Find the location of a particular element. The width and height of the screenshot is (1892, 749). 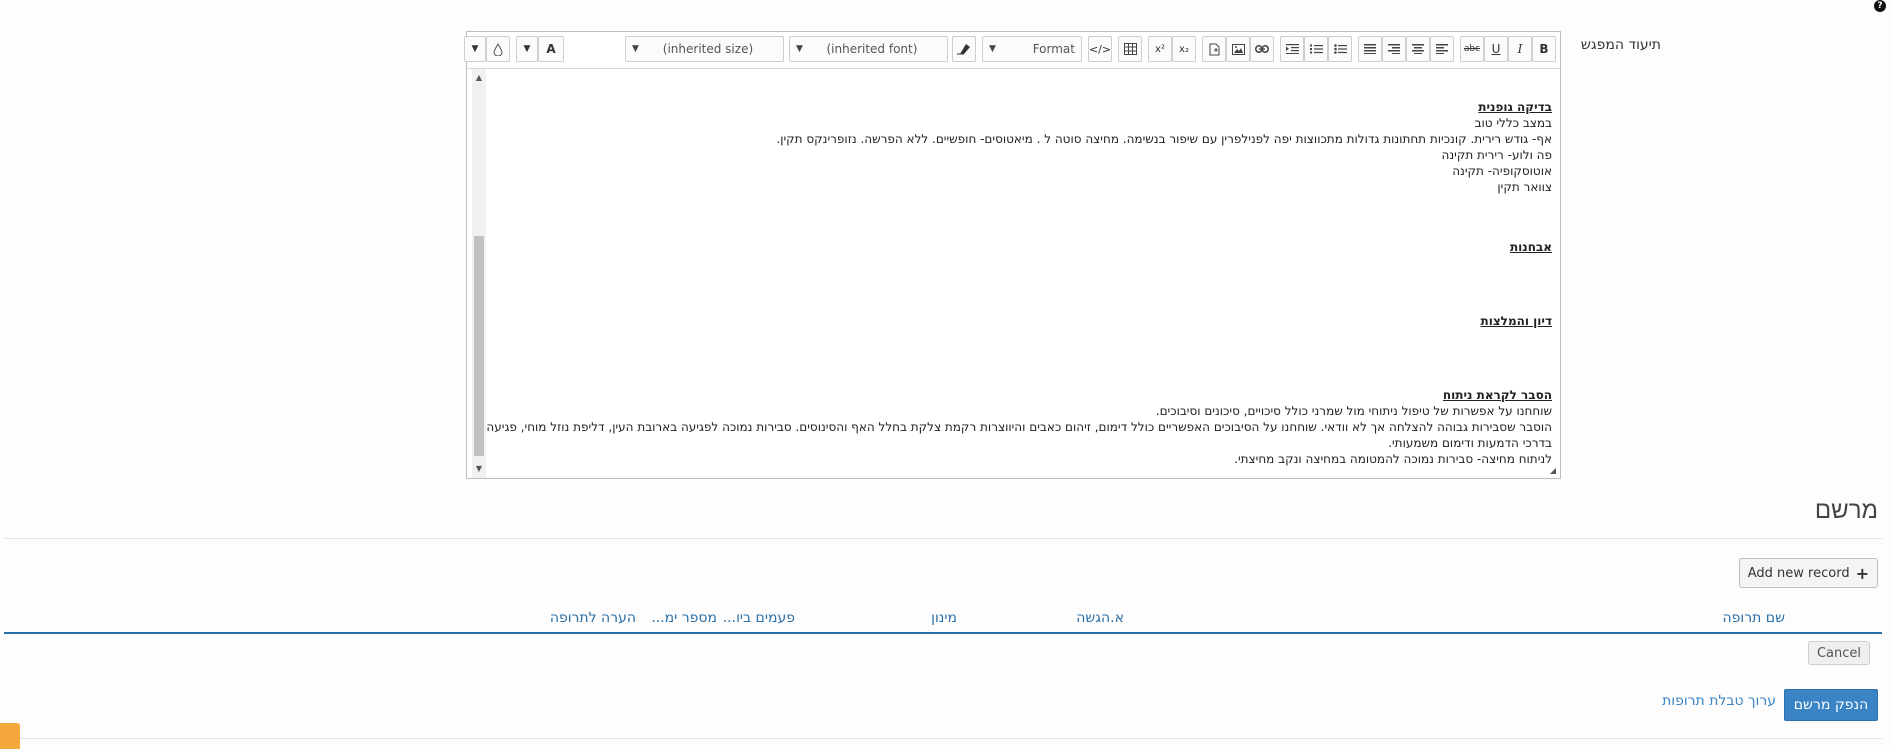

editor-line: אוטוסקופיה- תקינה is located at coordinates (1502, 171).